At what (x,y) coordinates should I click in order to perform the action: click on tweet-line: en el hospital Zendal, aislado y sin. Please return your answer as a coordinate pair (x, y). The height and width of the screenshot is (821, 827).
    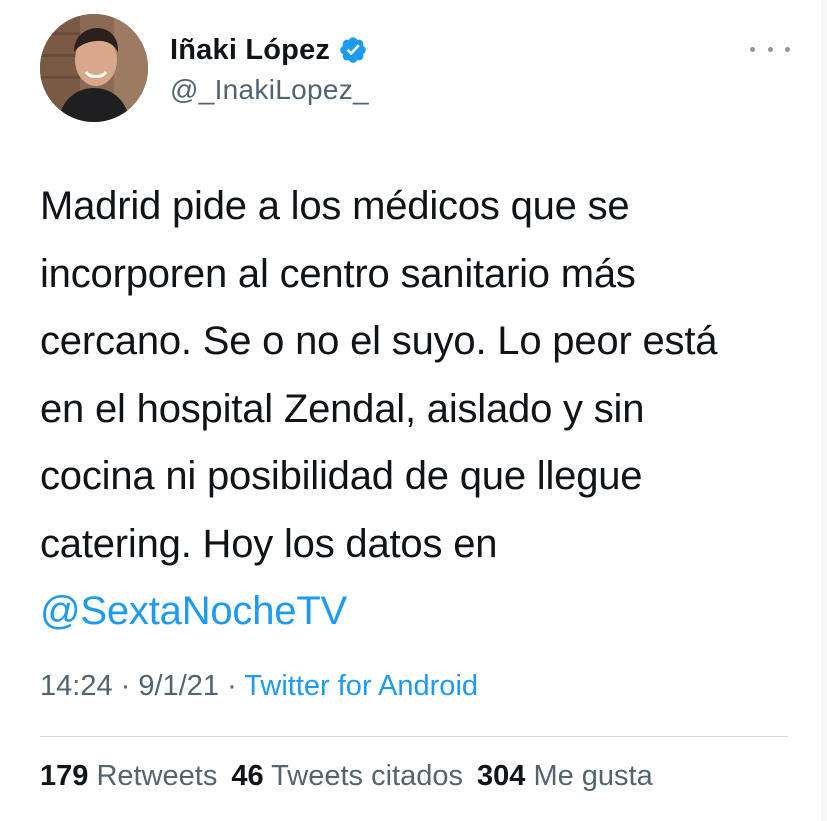
    Looking at the image, I should click on (342, 408).